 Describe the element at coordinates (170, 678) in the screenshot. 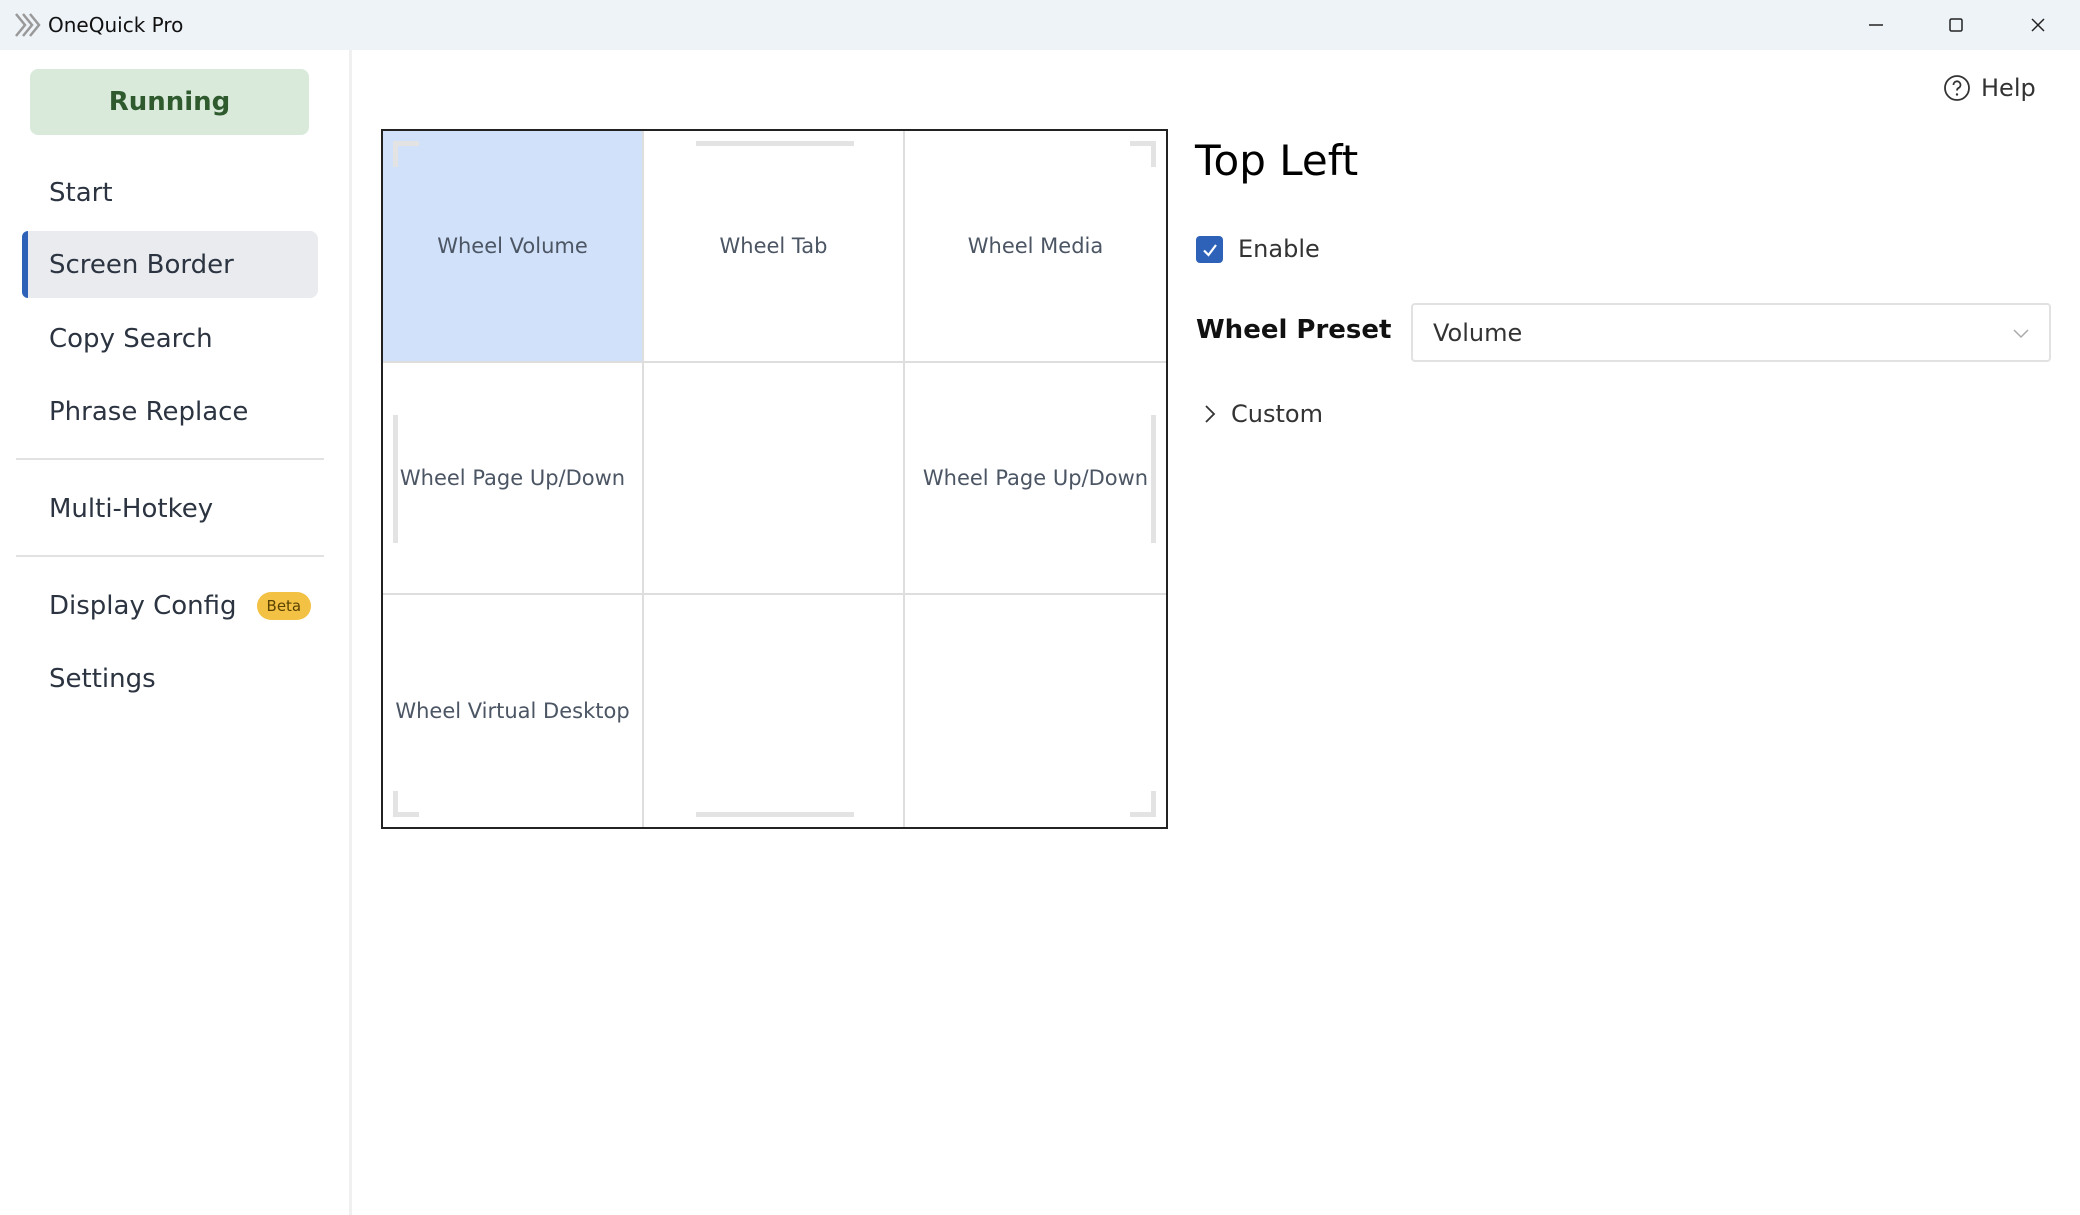

I see `sidebar-item-settings: Settings` at that location.